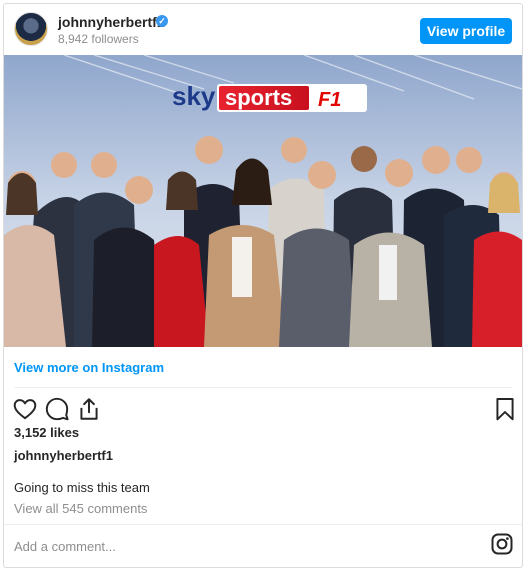  What do you see at coordinates (162, 21) in the screenshot?
I see `verified-badge-icon: ✓` at bounding box center [162, 21].